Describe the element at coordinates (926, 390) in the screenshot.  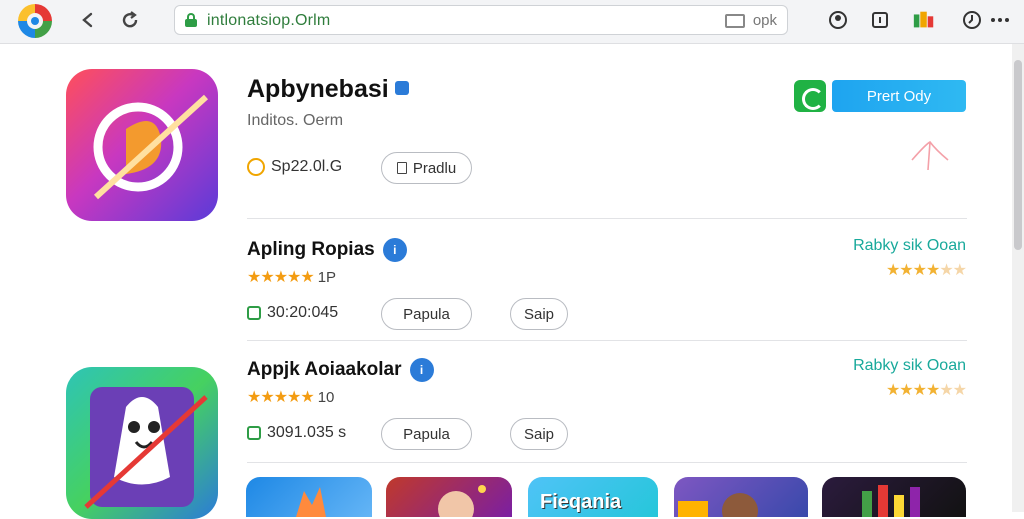
I see `row2-side-stars-icon: ★★★★★★` at that location.